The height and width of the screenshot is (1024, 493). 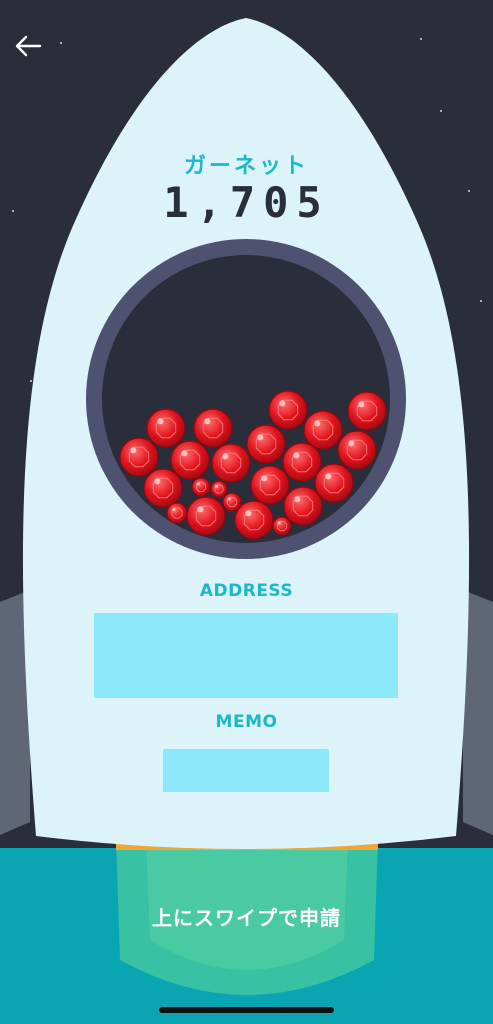 What do you see at coordinates (246, 722) in the screenshot?
I see `memo-label: MEMO` at bounding box center [246, 722].